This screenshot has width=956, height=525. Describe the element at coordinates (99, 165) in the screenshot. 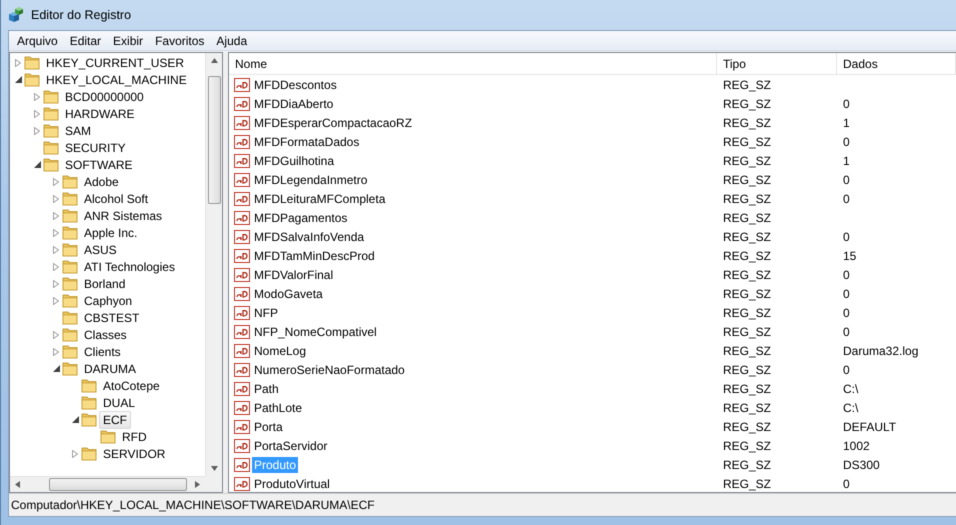

I see `tree-item: SOFTWARE` at that location.